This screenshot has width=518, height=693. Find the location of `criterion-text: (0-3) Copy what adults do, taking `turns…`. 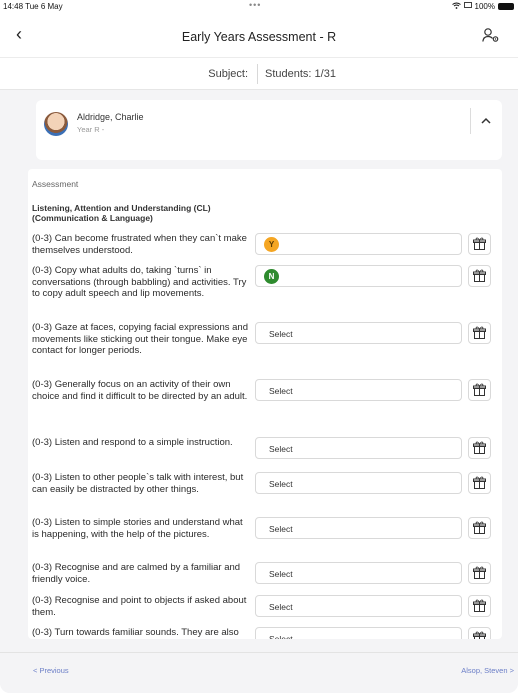

criterion-text: (0-3) Copy what adults do, taking `turns… is located at coordinates (139, 282).